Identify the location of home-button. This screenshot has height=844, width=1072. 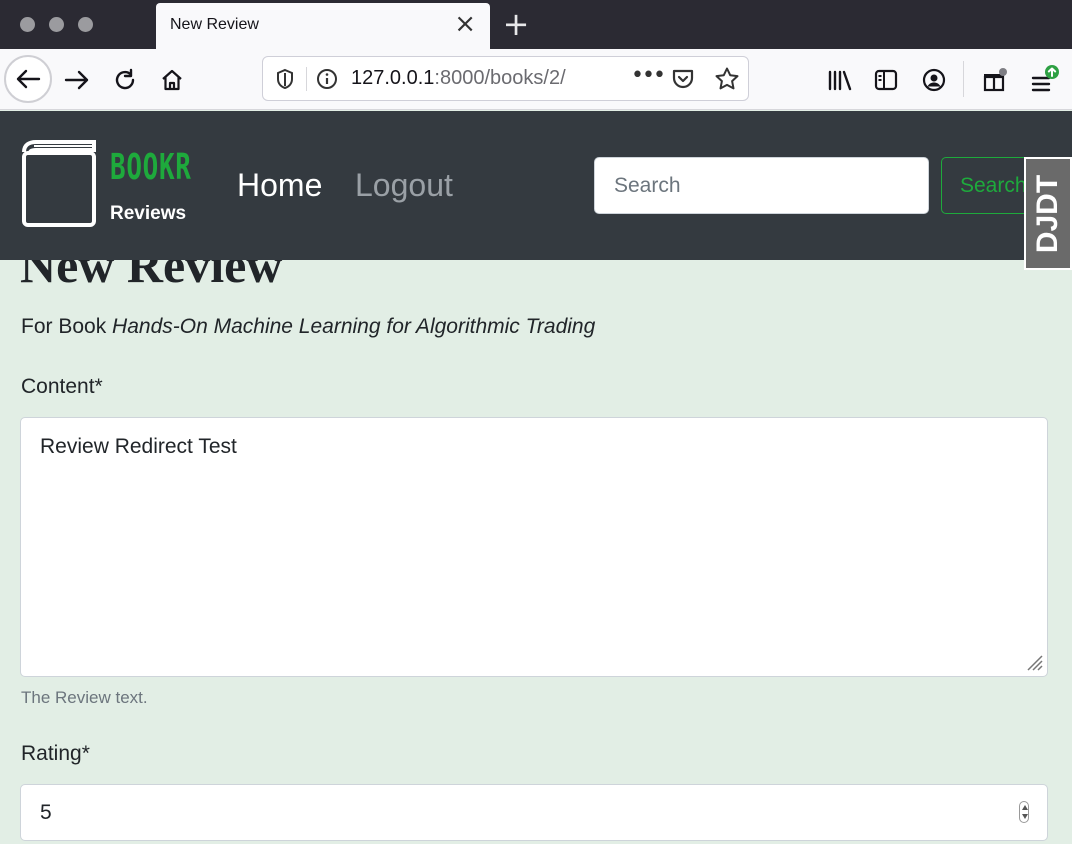
(172, 80).